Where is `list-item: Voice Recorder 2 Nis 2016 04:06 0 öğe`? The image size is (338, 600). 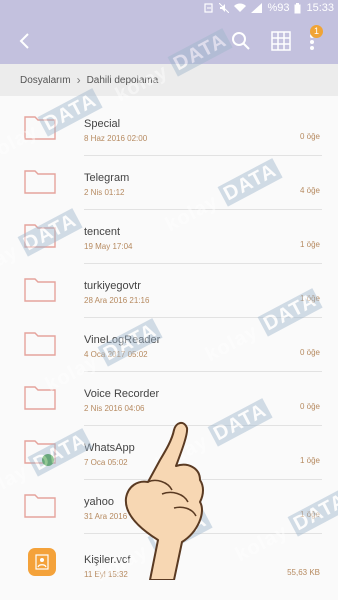
list-item: Voice Recorder 2 Nis 2016 04:06 0 öğe is located at coordinates (169, 399).